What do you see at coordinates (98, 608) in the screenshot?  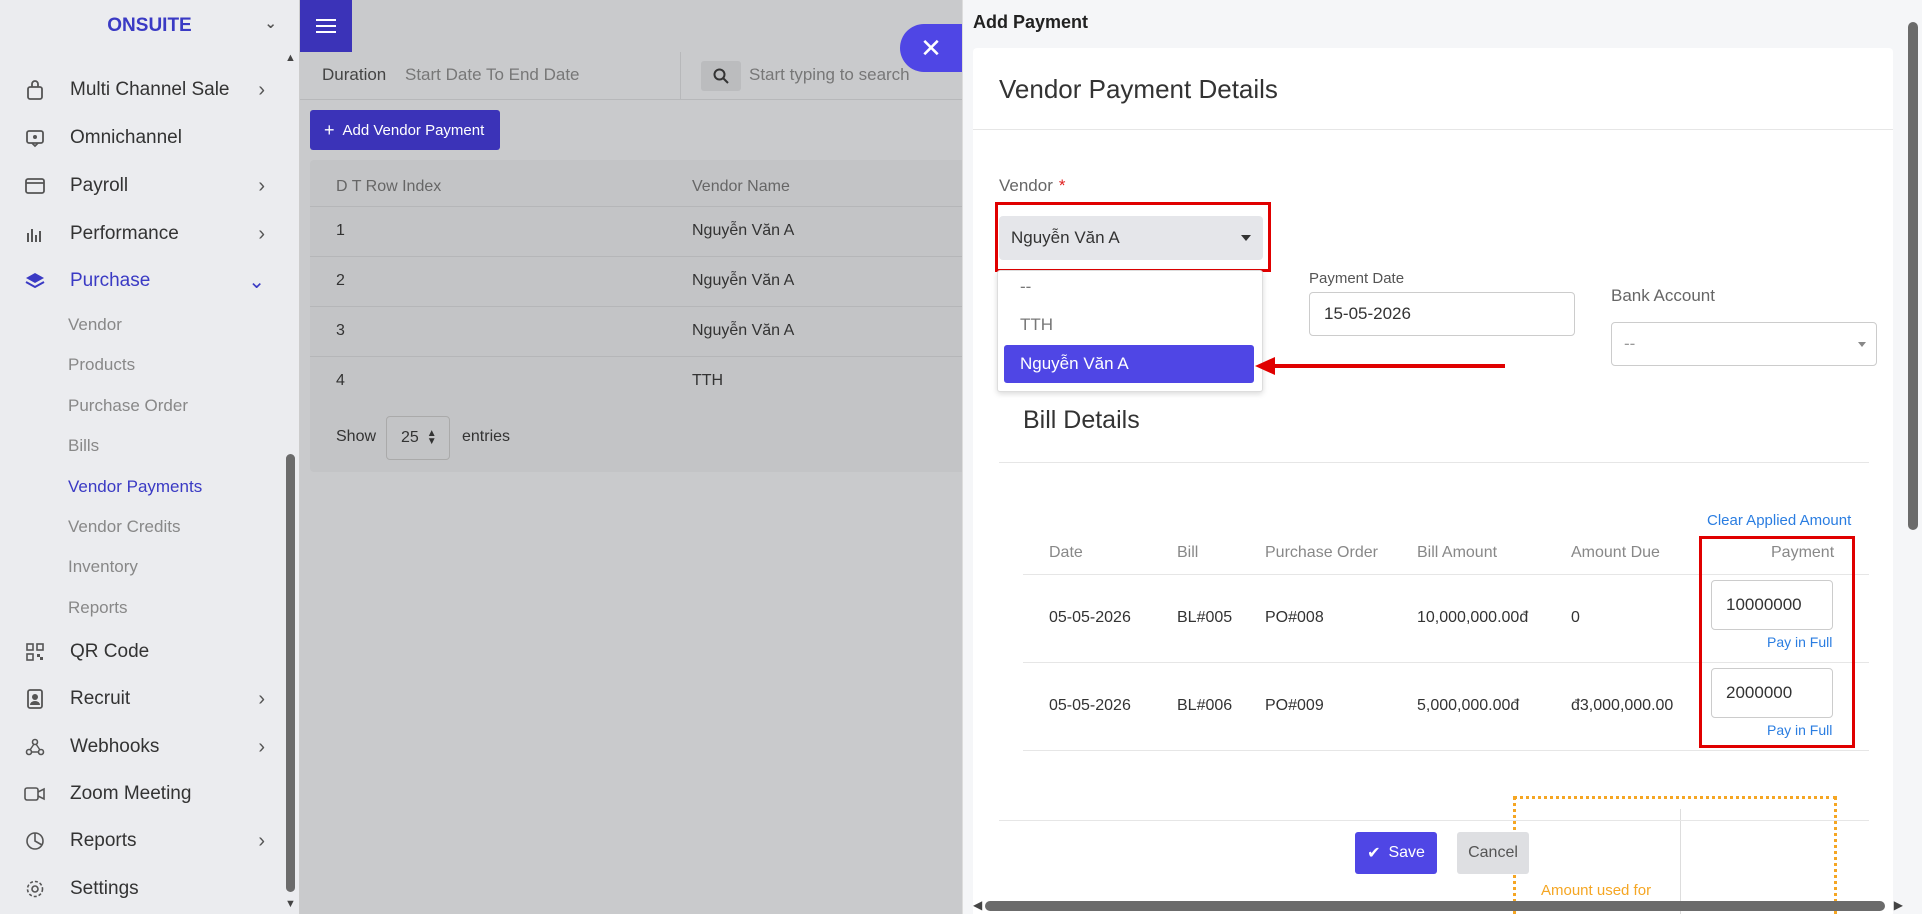 I see `sidebar-sub-reports: Reports` at bounding box center [98, 608].